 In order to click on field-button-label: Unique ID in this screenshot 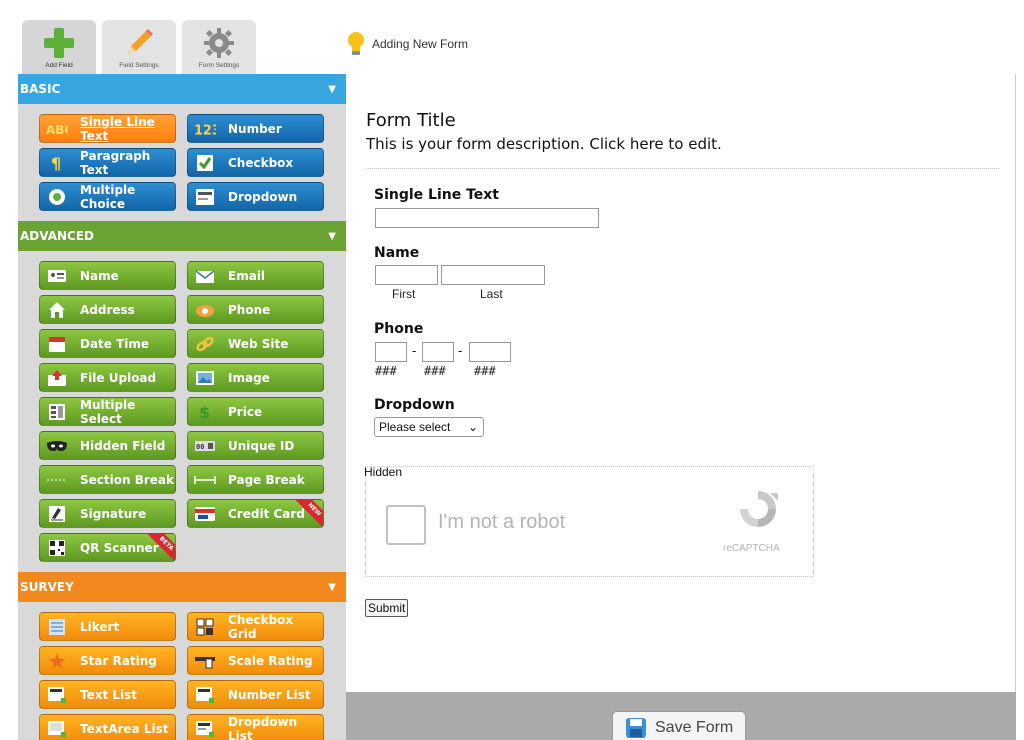, I will do `click(261, 445)`.